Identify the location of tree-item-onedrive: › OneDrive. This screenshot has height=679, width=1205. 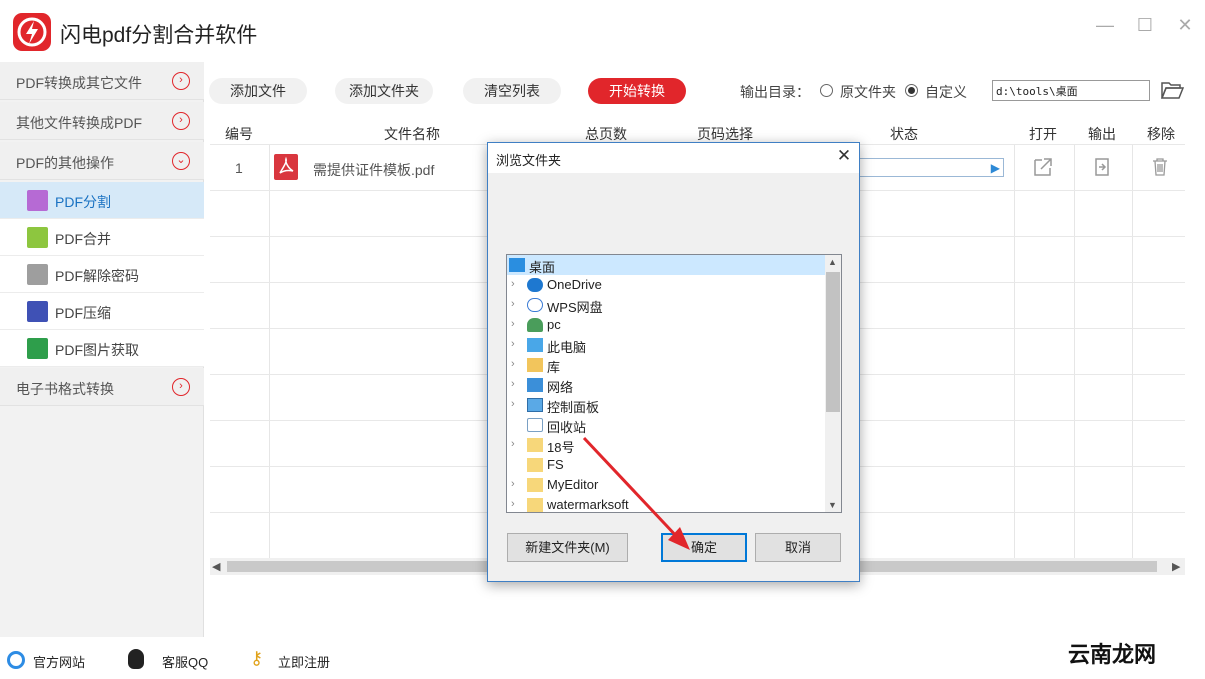
(666, 285).